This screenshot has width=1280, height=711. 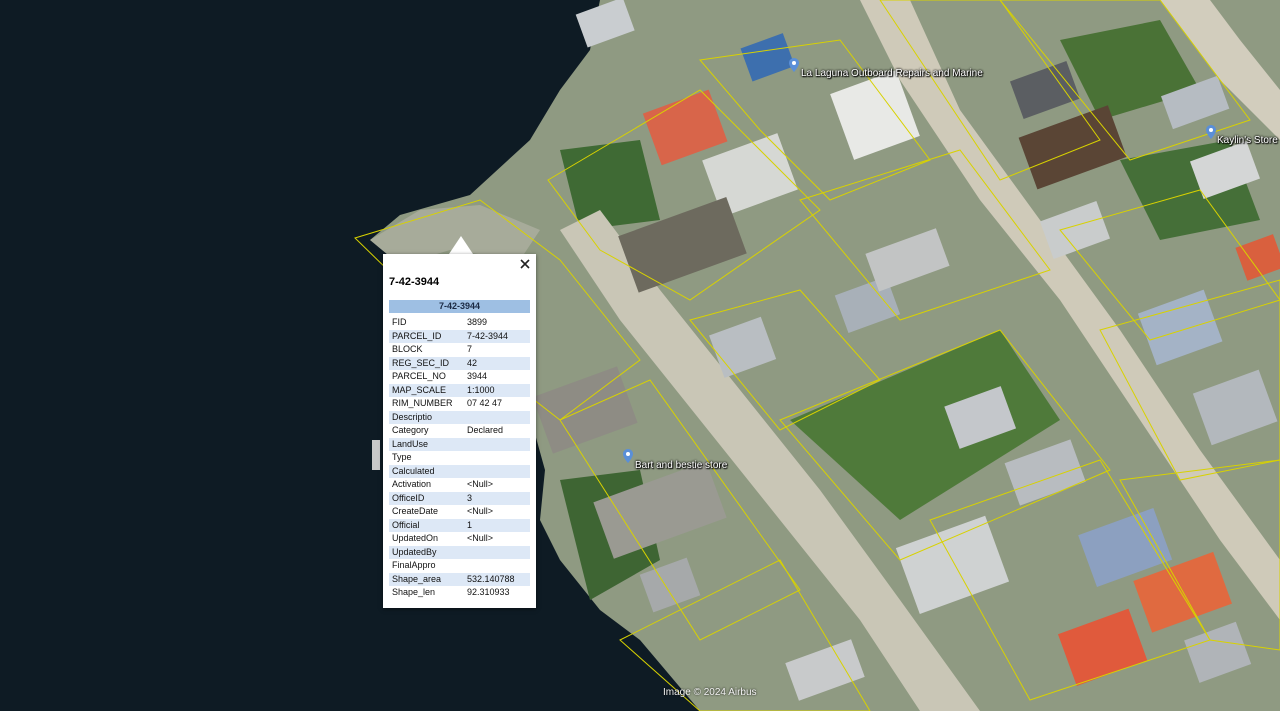 What do you see at coordinates (414, 592) in the screenshot?
I see `attribute-key: Shape_len` at bounding box center [414, 592].